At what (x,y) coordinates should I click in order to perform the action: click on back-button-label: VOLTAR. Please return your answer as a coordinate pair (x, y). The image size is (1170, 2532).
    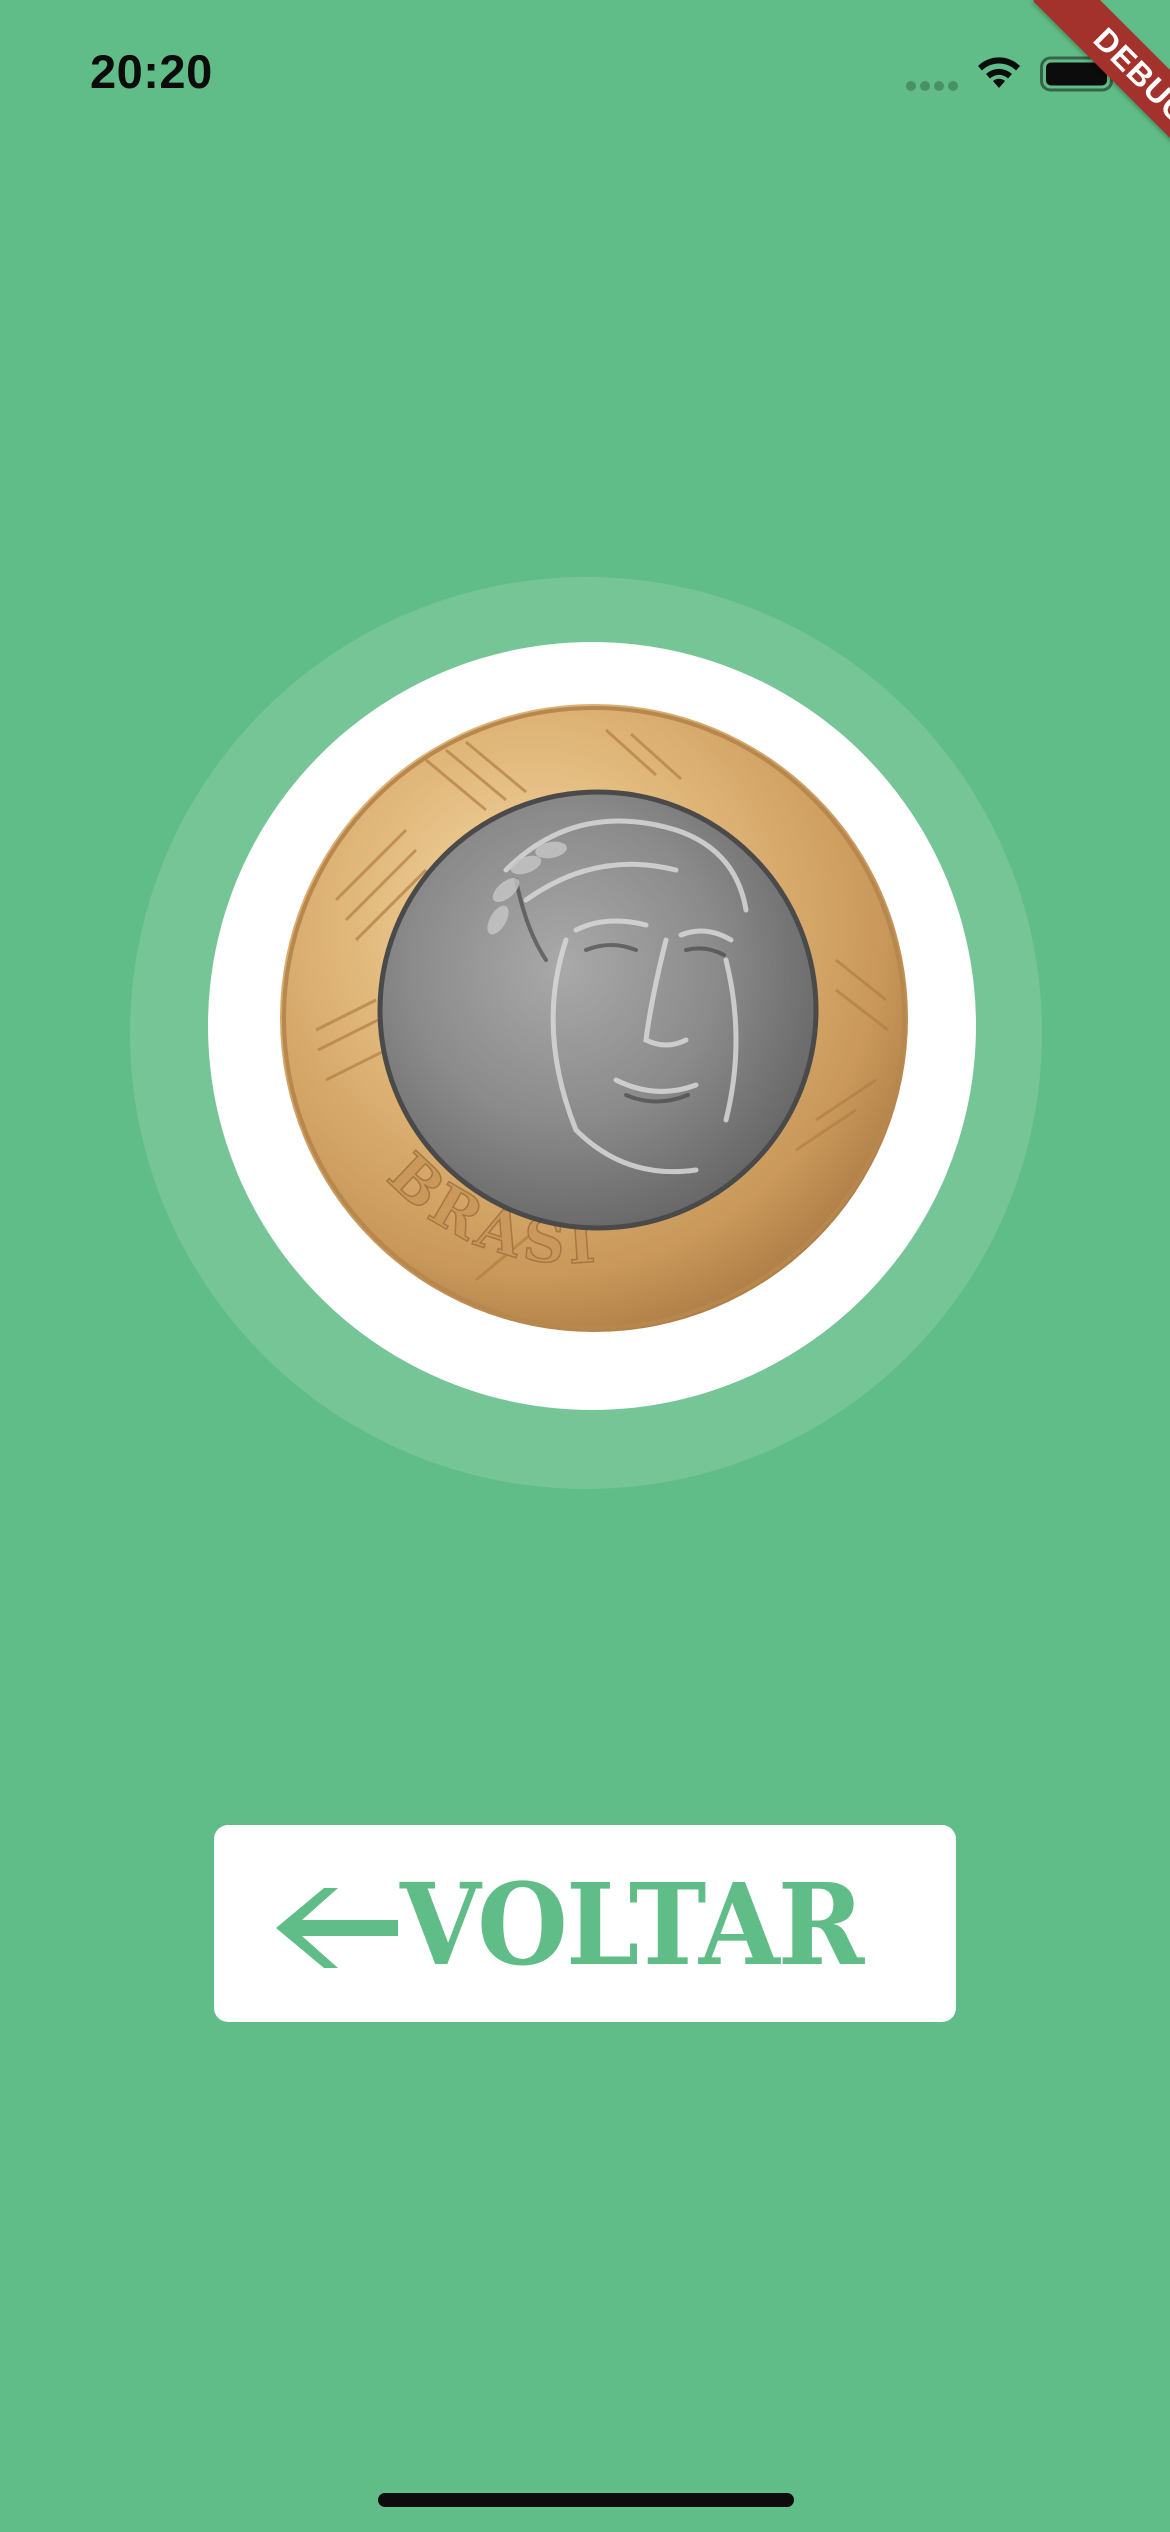
    Looking at the image, I should click on (632, 1925).